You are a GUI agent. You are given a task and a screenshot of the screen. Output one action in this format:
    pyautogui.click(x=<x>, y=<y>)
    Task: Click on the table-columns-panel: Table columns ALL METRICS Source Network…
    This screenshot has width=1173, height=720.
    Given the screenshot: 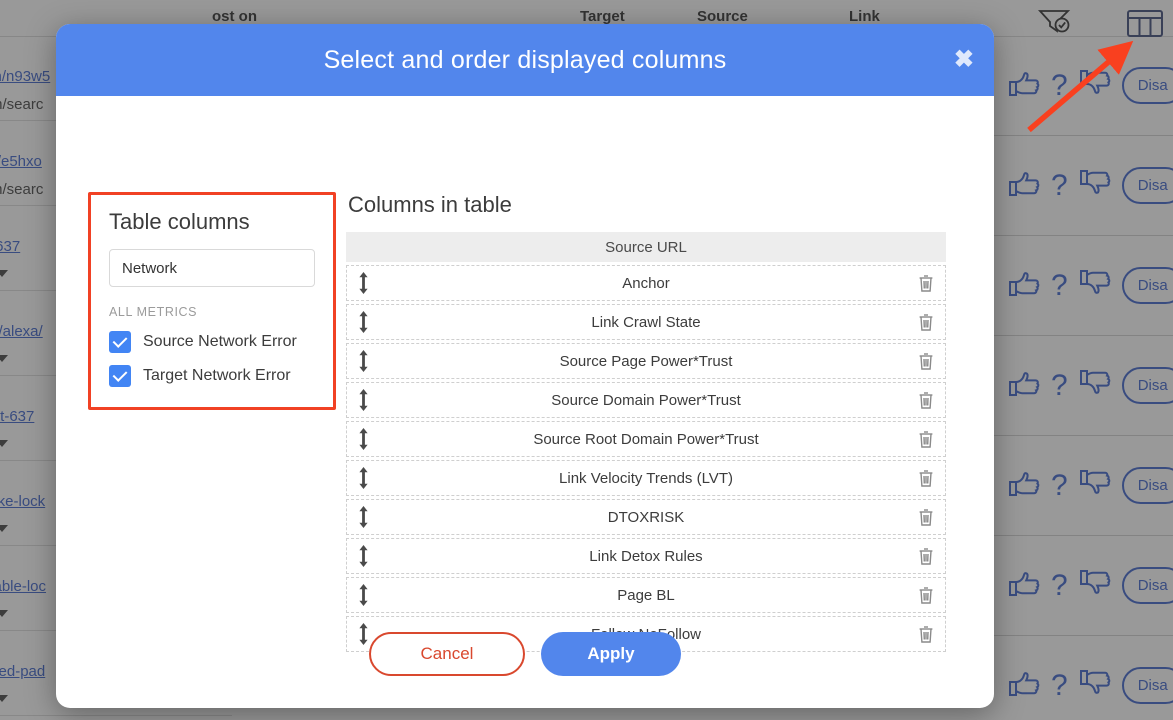 What is the action you would take?
    pyautogui.click(x=212, y=301)
    